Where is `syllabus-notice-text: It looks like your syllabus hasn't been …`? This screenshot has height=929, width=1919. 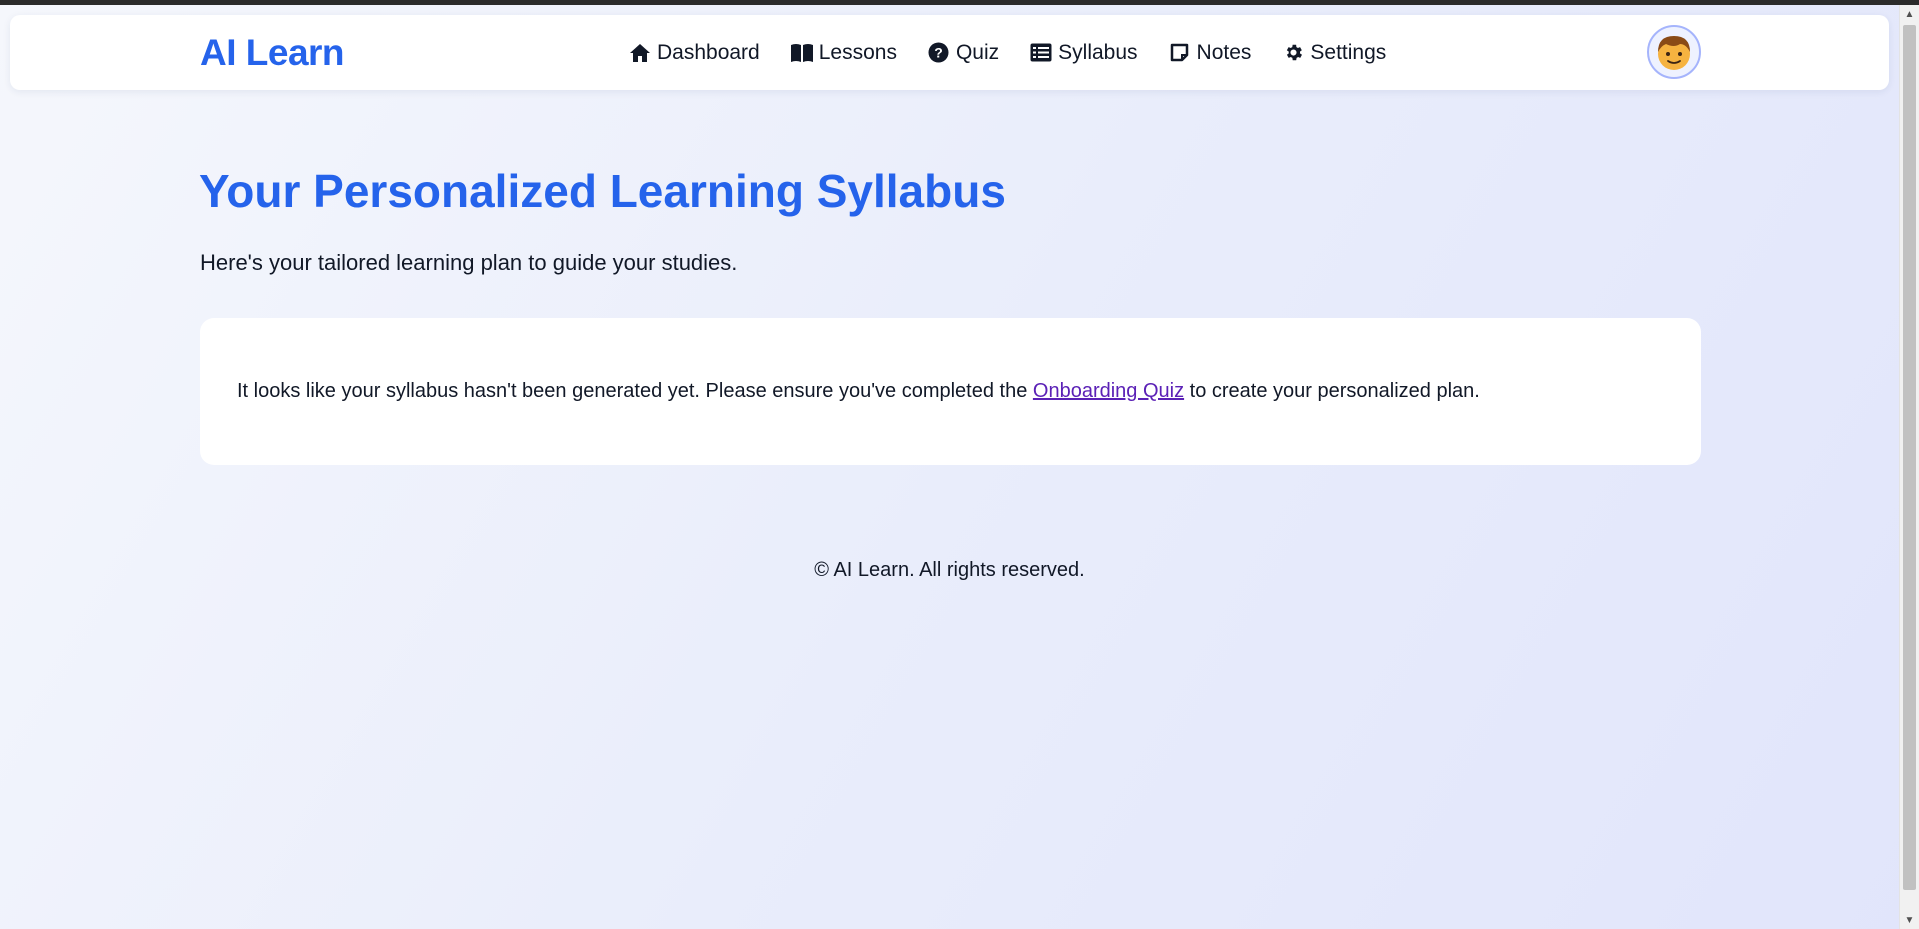
syllabus-notice-text: It looks like your syllabus hasn't been … is located at coordinates (858, 391).